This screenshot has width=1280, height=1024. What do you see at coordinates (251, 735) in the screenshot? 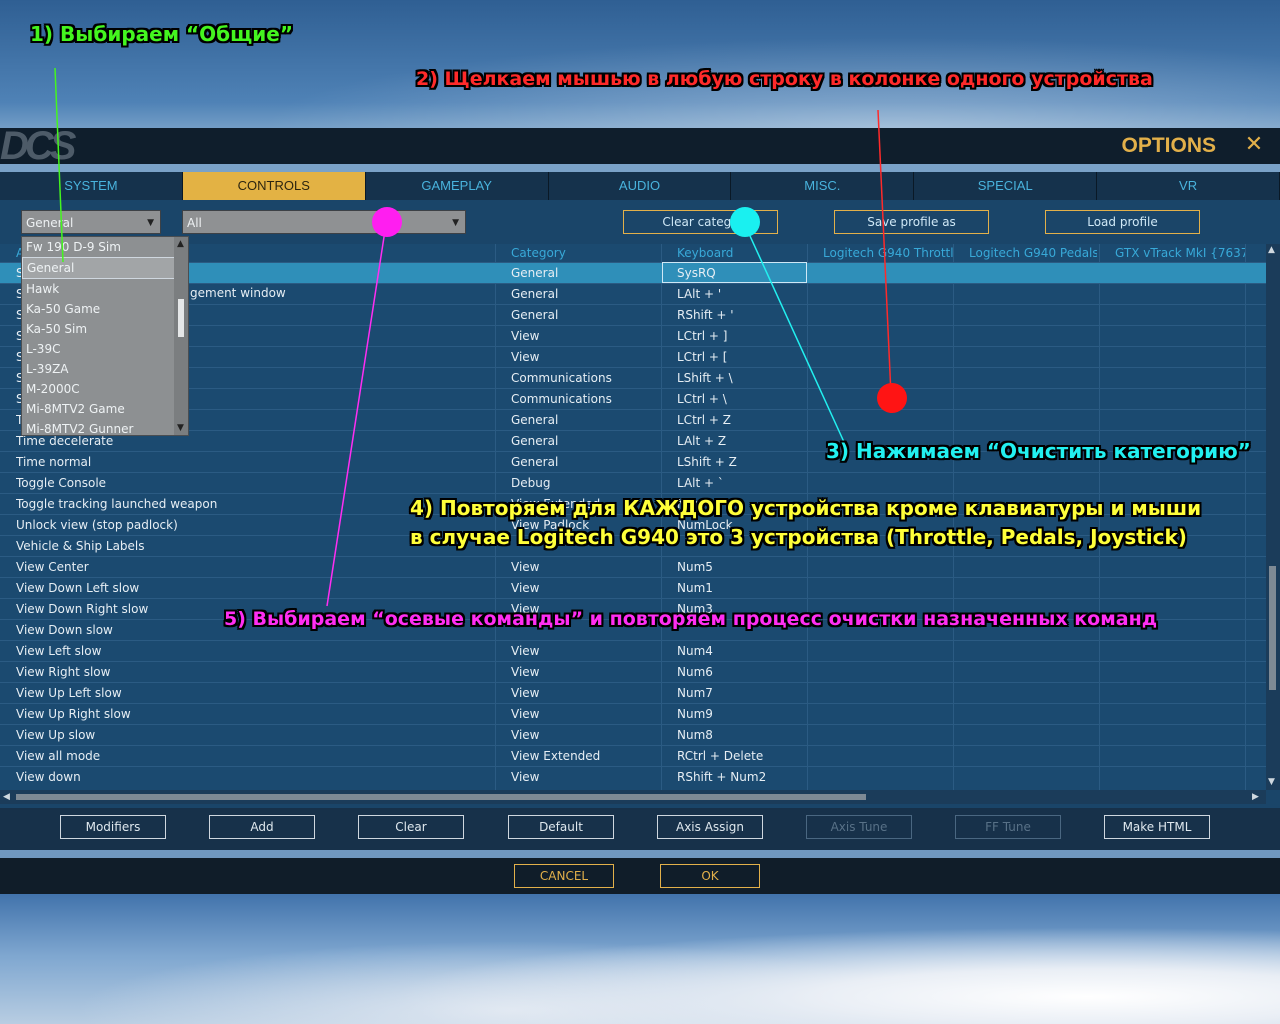
I see `cell-action: View Up slow` at bounding box center [251, 735].